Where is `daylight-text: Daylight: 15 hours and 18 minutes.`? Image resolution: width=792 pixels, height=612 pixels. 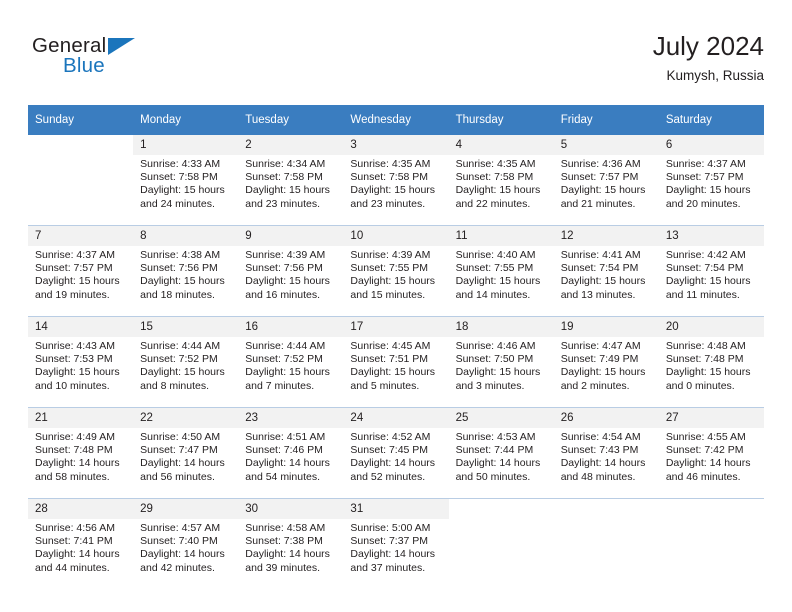
daylight-text: Daylight: 15 hours and 18 minutes. is located at coordinates (182, 288).